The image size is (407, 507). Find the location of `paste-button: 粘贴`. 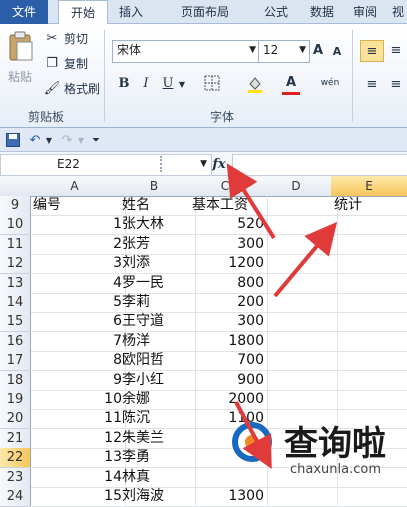

paste-button: 粘贴 is located at coordinates (20, 76).